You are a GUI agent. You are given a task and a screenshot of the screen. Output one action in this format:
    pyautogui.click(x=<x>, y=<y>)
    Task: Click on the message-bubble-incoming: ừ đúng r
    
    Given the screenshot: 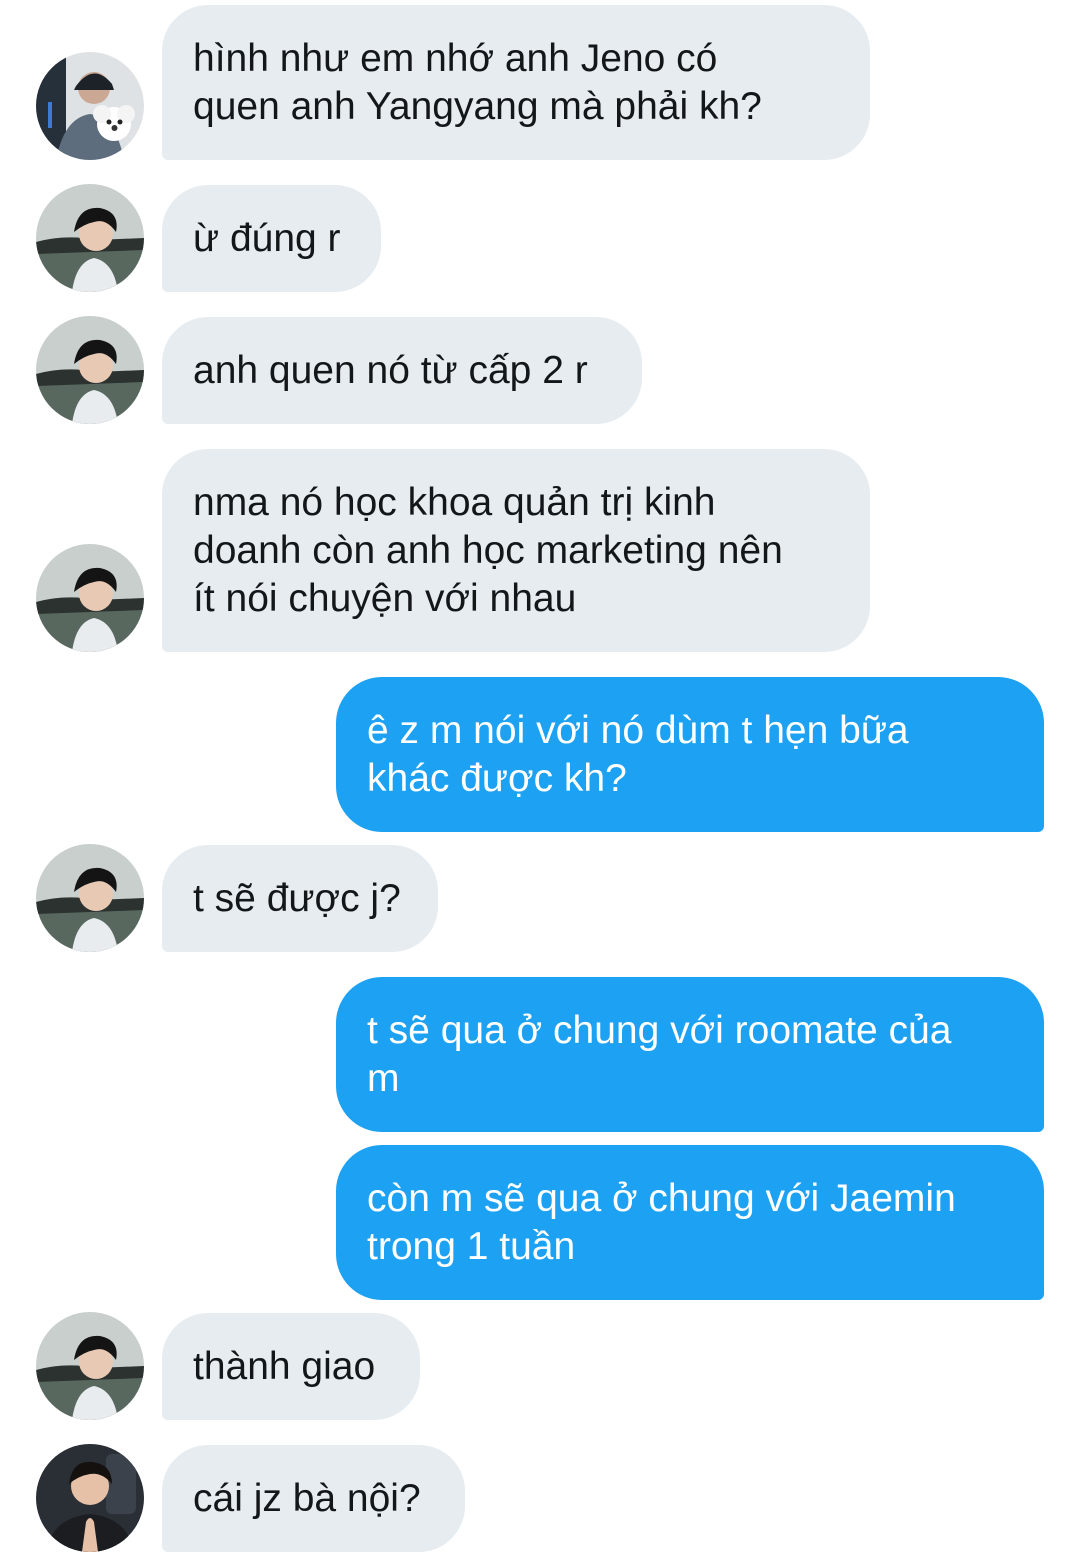 What is the action you would take?
    pyautogui.click(x=271, y=238)
    